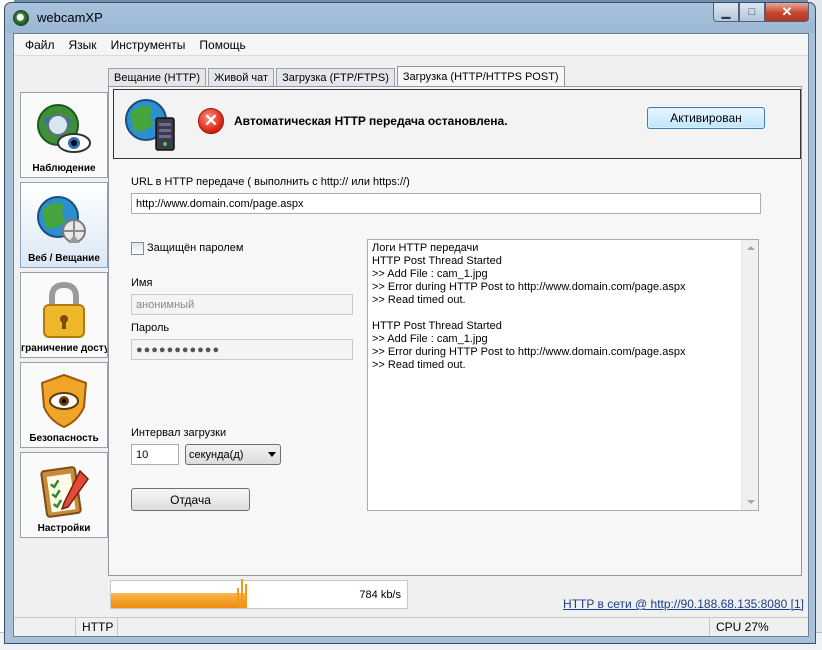 The image size is (822, 650). Describe the element at coordinates (425, 248) in the screenshot. I see `log-line: Логи HTTP передачи` at that location.